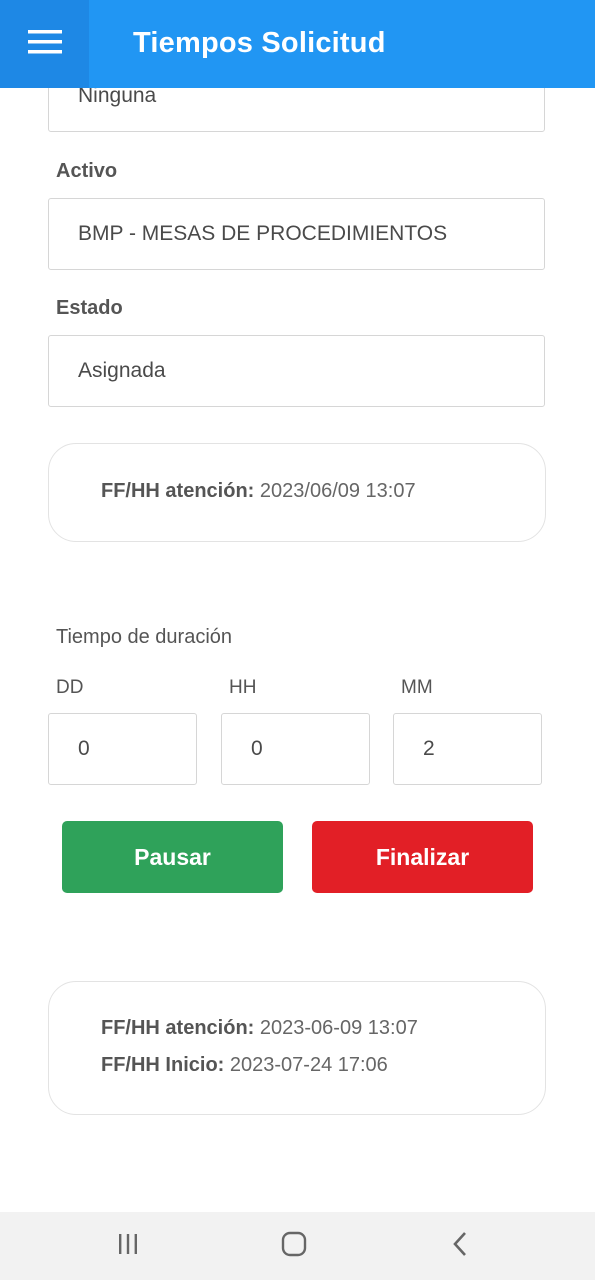  Describe the element at coordinates (257, 748) in the screenshot. I see `hours-value: 0` at that location.